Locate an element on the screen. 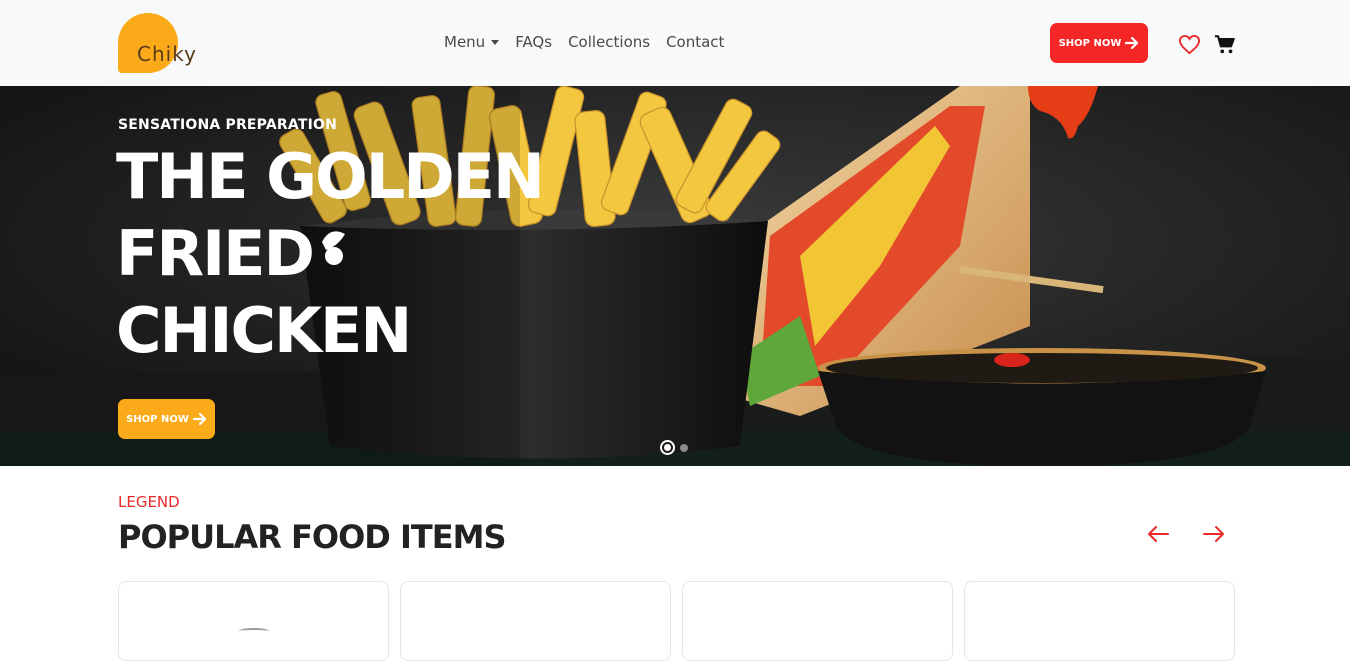  nav-label-contact: Contact is located at coordinates (695, 42).